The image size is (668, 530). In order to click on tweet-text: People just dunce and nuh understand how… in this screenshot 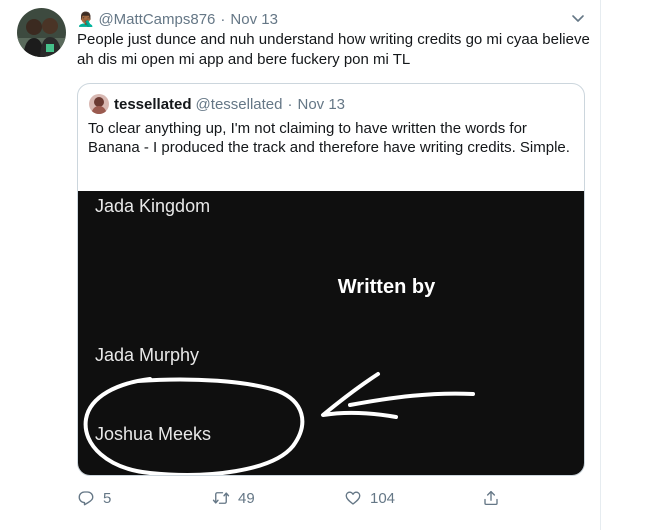, I will do `click(333, 49)`.